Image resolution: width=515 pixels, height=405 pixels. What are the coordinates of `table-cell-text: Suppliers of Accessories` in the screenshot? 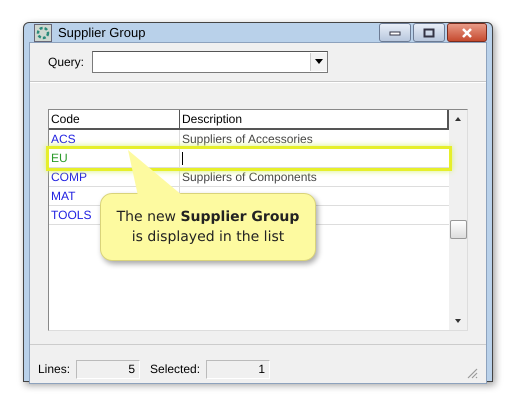 It's located at (247, 139).